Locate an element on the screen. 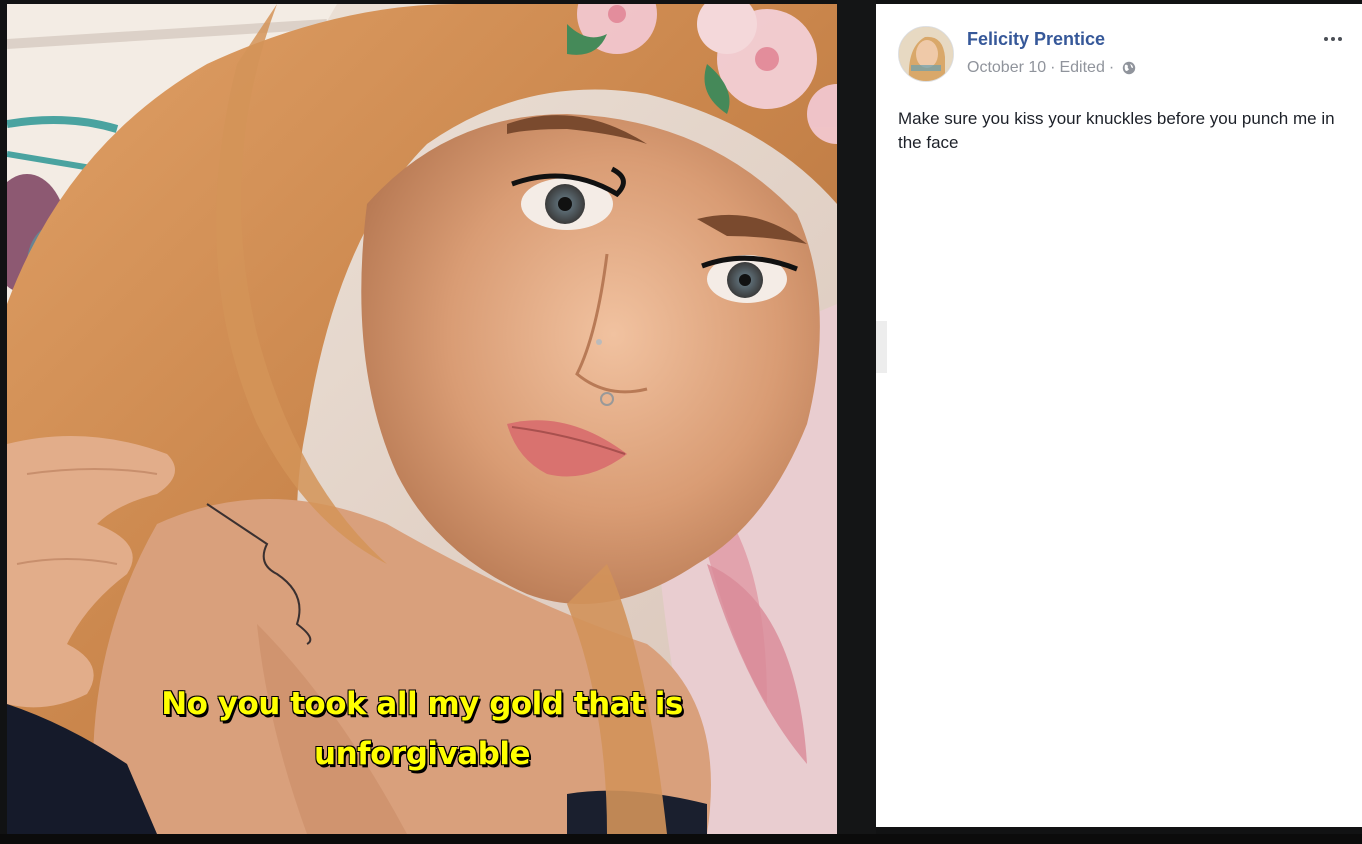 This screenshot has height=844, width=1362. viewer-divider is located at coordinates (856, 422).